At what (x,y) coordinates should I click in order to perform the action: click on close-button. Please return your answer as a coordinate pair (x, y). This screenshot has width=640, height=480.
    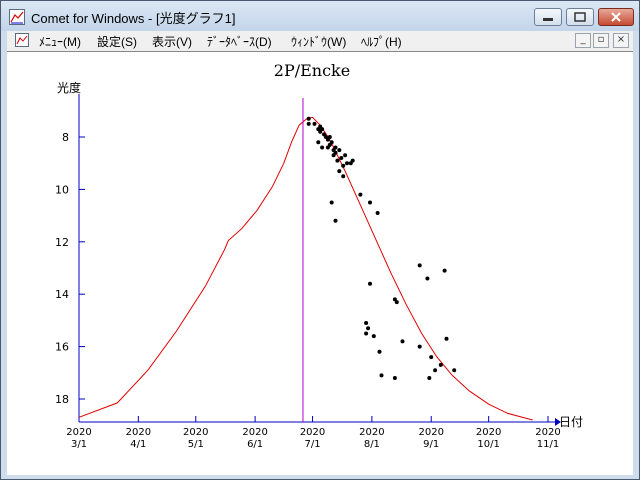
    Looking at the image, I should click on (616, 17).